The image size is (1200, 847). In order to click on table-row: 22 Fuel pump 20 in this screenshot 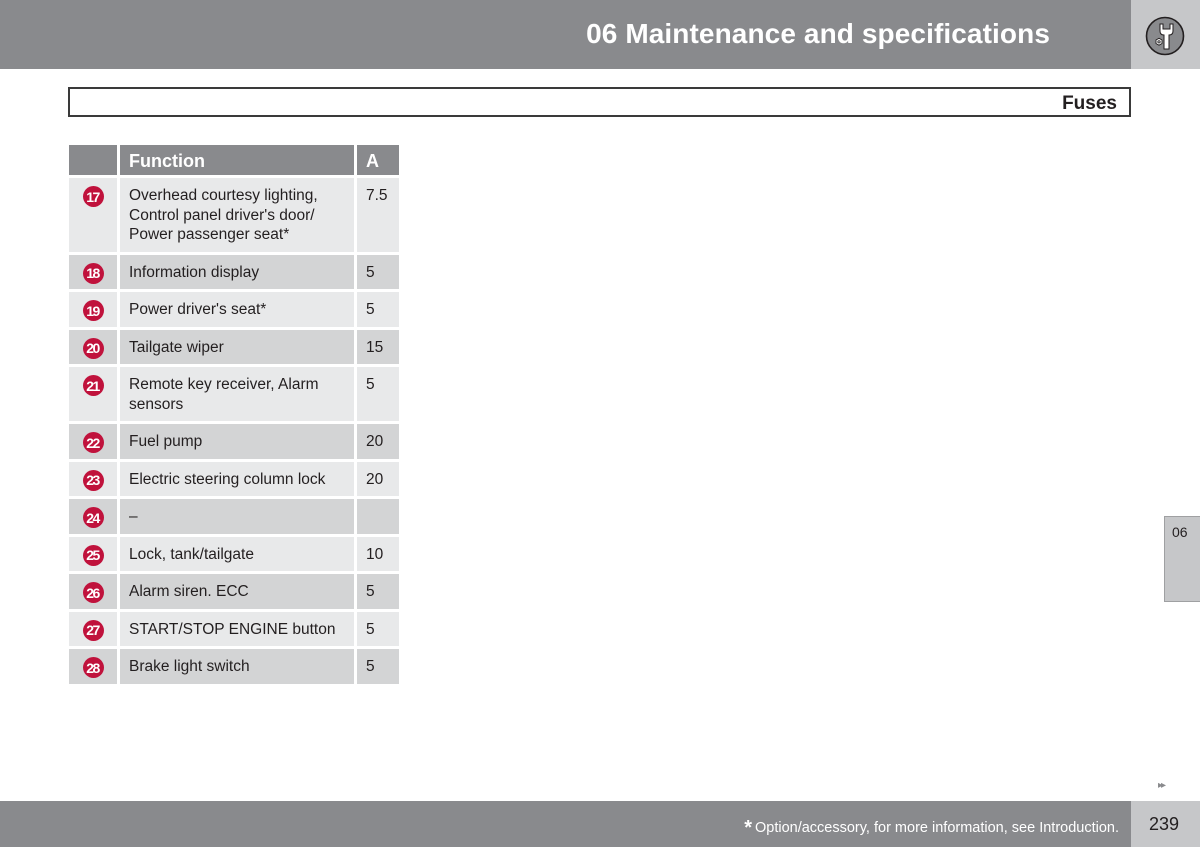, I will do `click(234, 443)`.